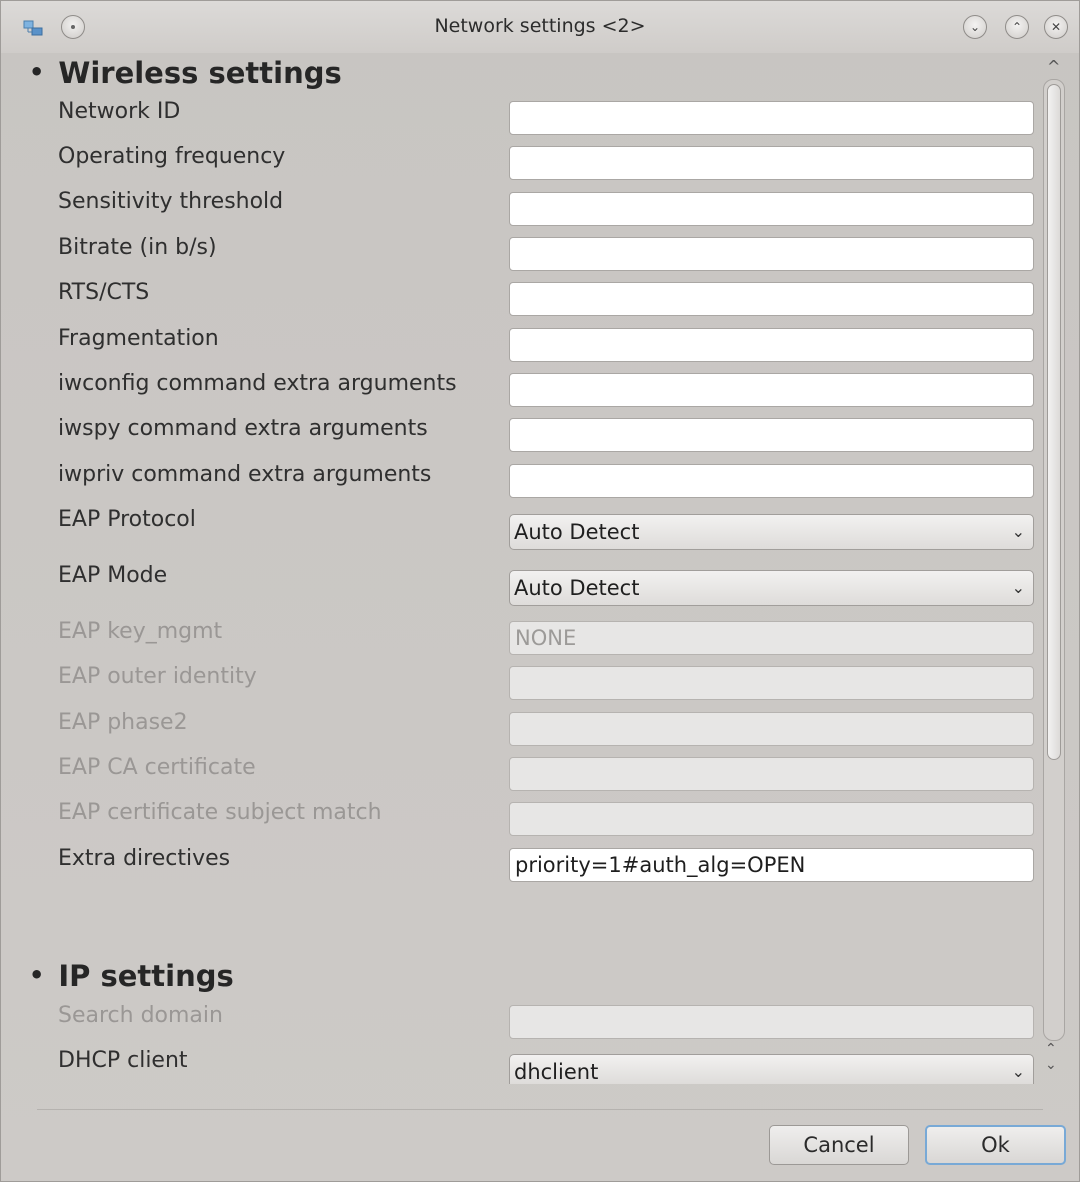 This screenshot has height=1182, width=1080. What do you see at coordinates (771, 1022) in the screenshot?
I see `search-domain-input` at bounding box center [771, 1022].